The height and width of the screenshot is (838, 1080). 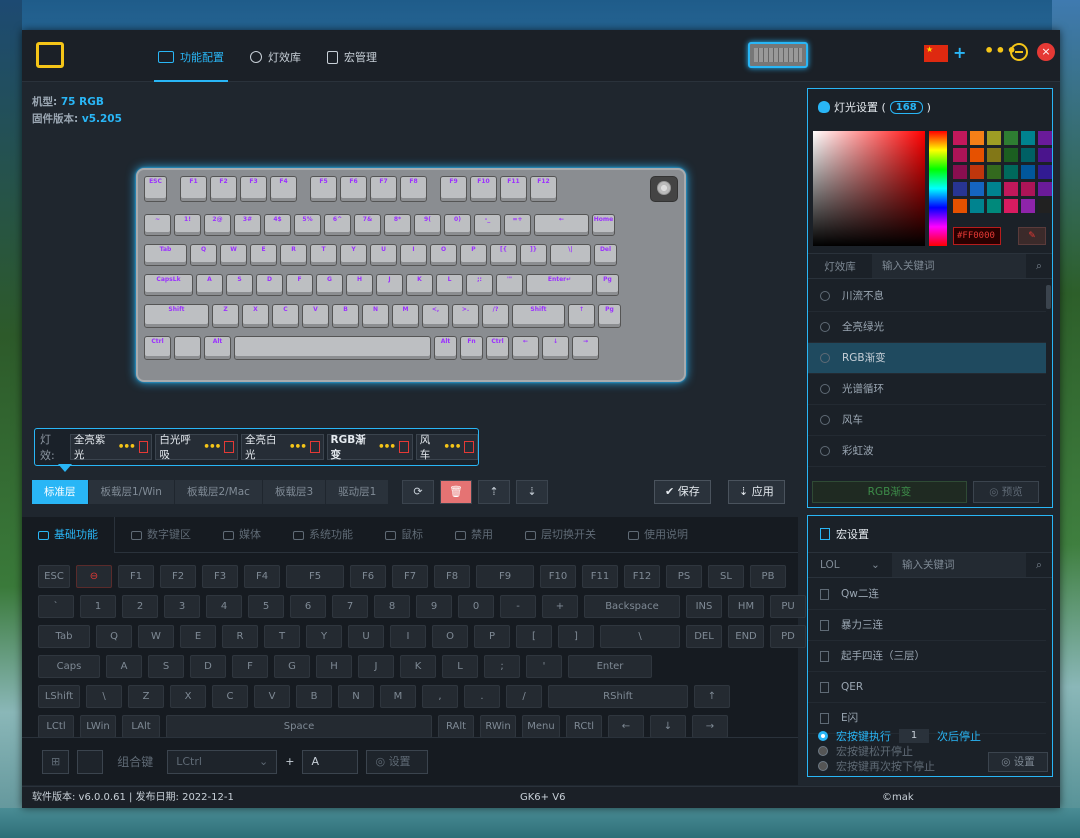 I want to click on keycap: '", so click(x=509, y=285).